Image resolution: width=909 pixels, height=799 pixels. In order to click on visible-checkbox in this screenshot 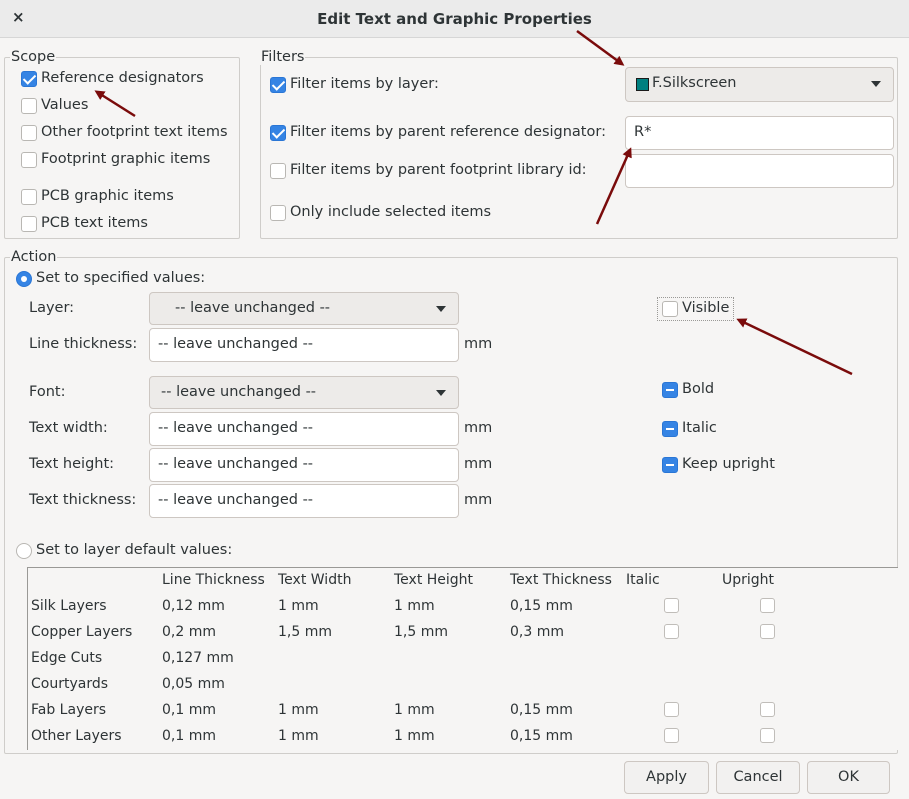, I will do `click(670, 309)`.